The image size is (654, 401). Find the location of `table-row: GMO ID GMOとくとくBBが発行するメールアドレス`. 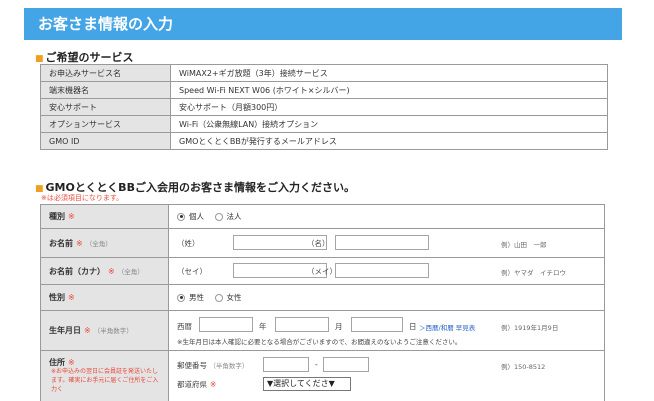

table-row: GMO ID GMOとくとくBBが発行するメールアドレス is located at coordinates (324, 141).